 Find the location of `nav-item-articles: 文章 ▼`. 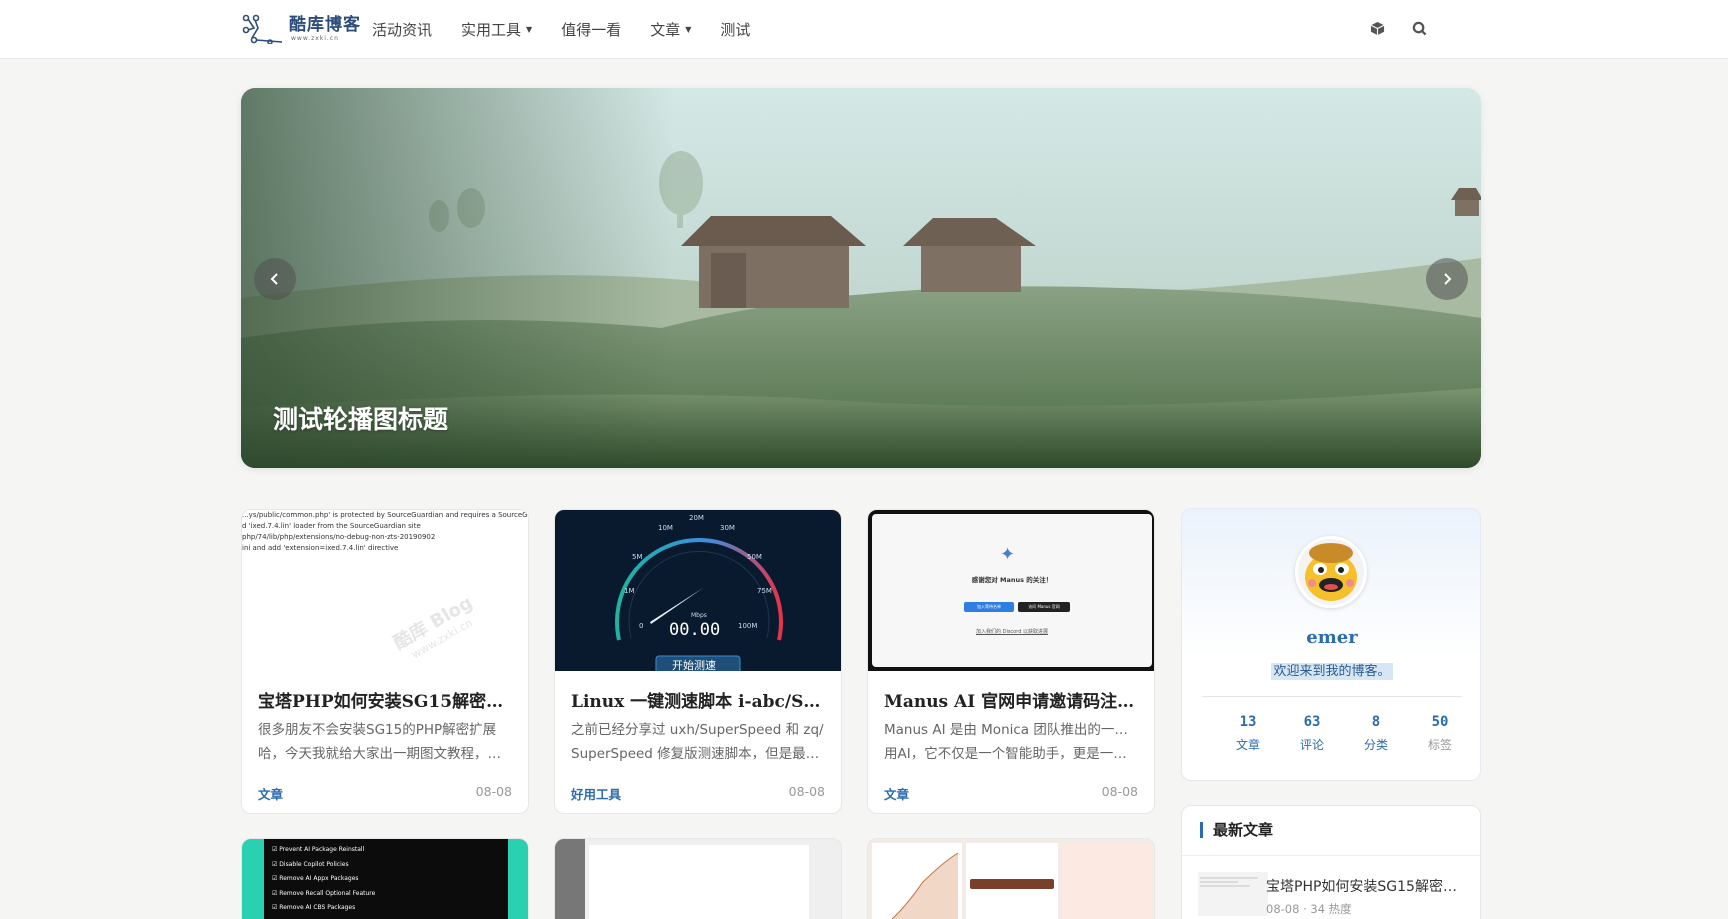

nav-item-articles: 文章 ▼ is located at coordinates (670, 29).